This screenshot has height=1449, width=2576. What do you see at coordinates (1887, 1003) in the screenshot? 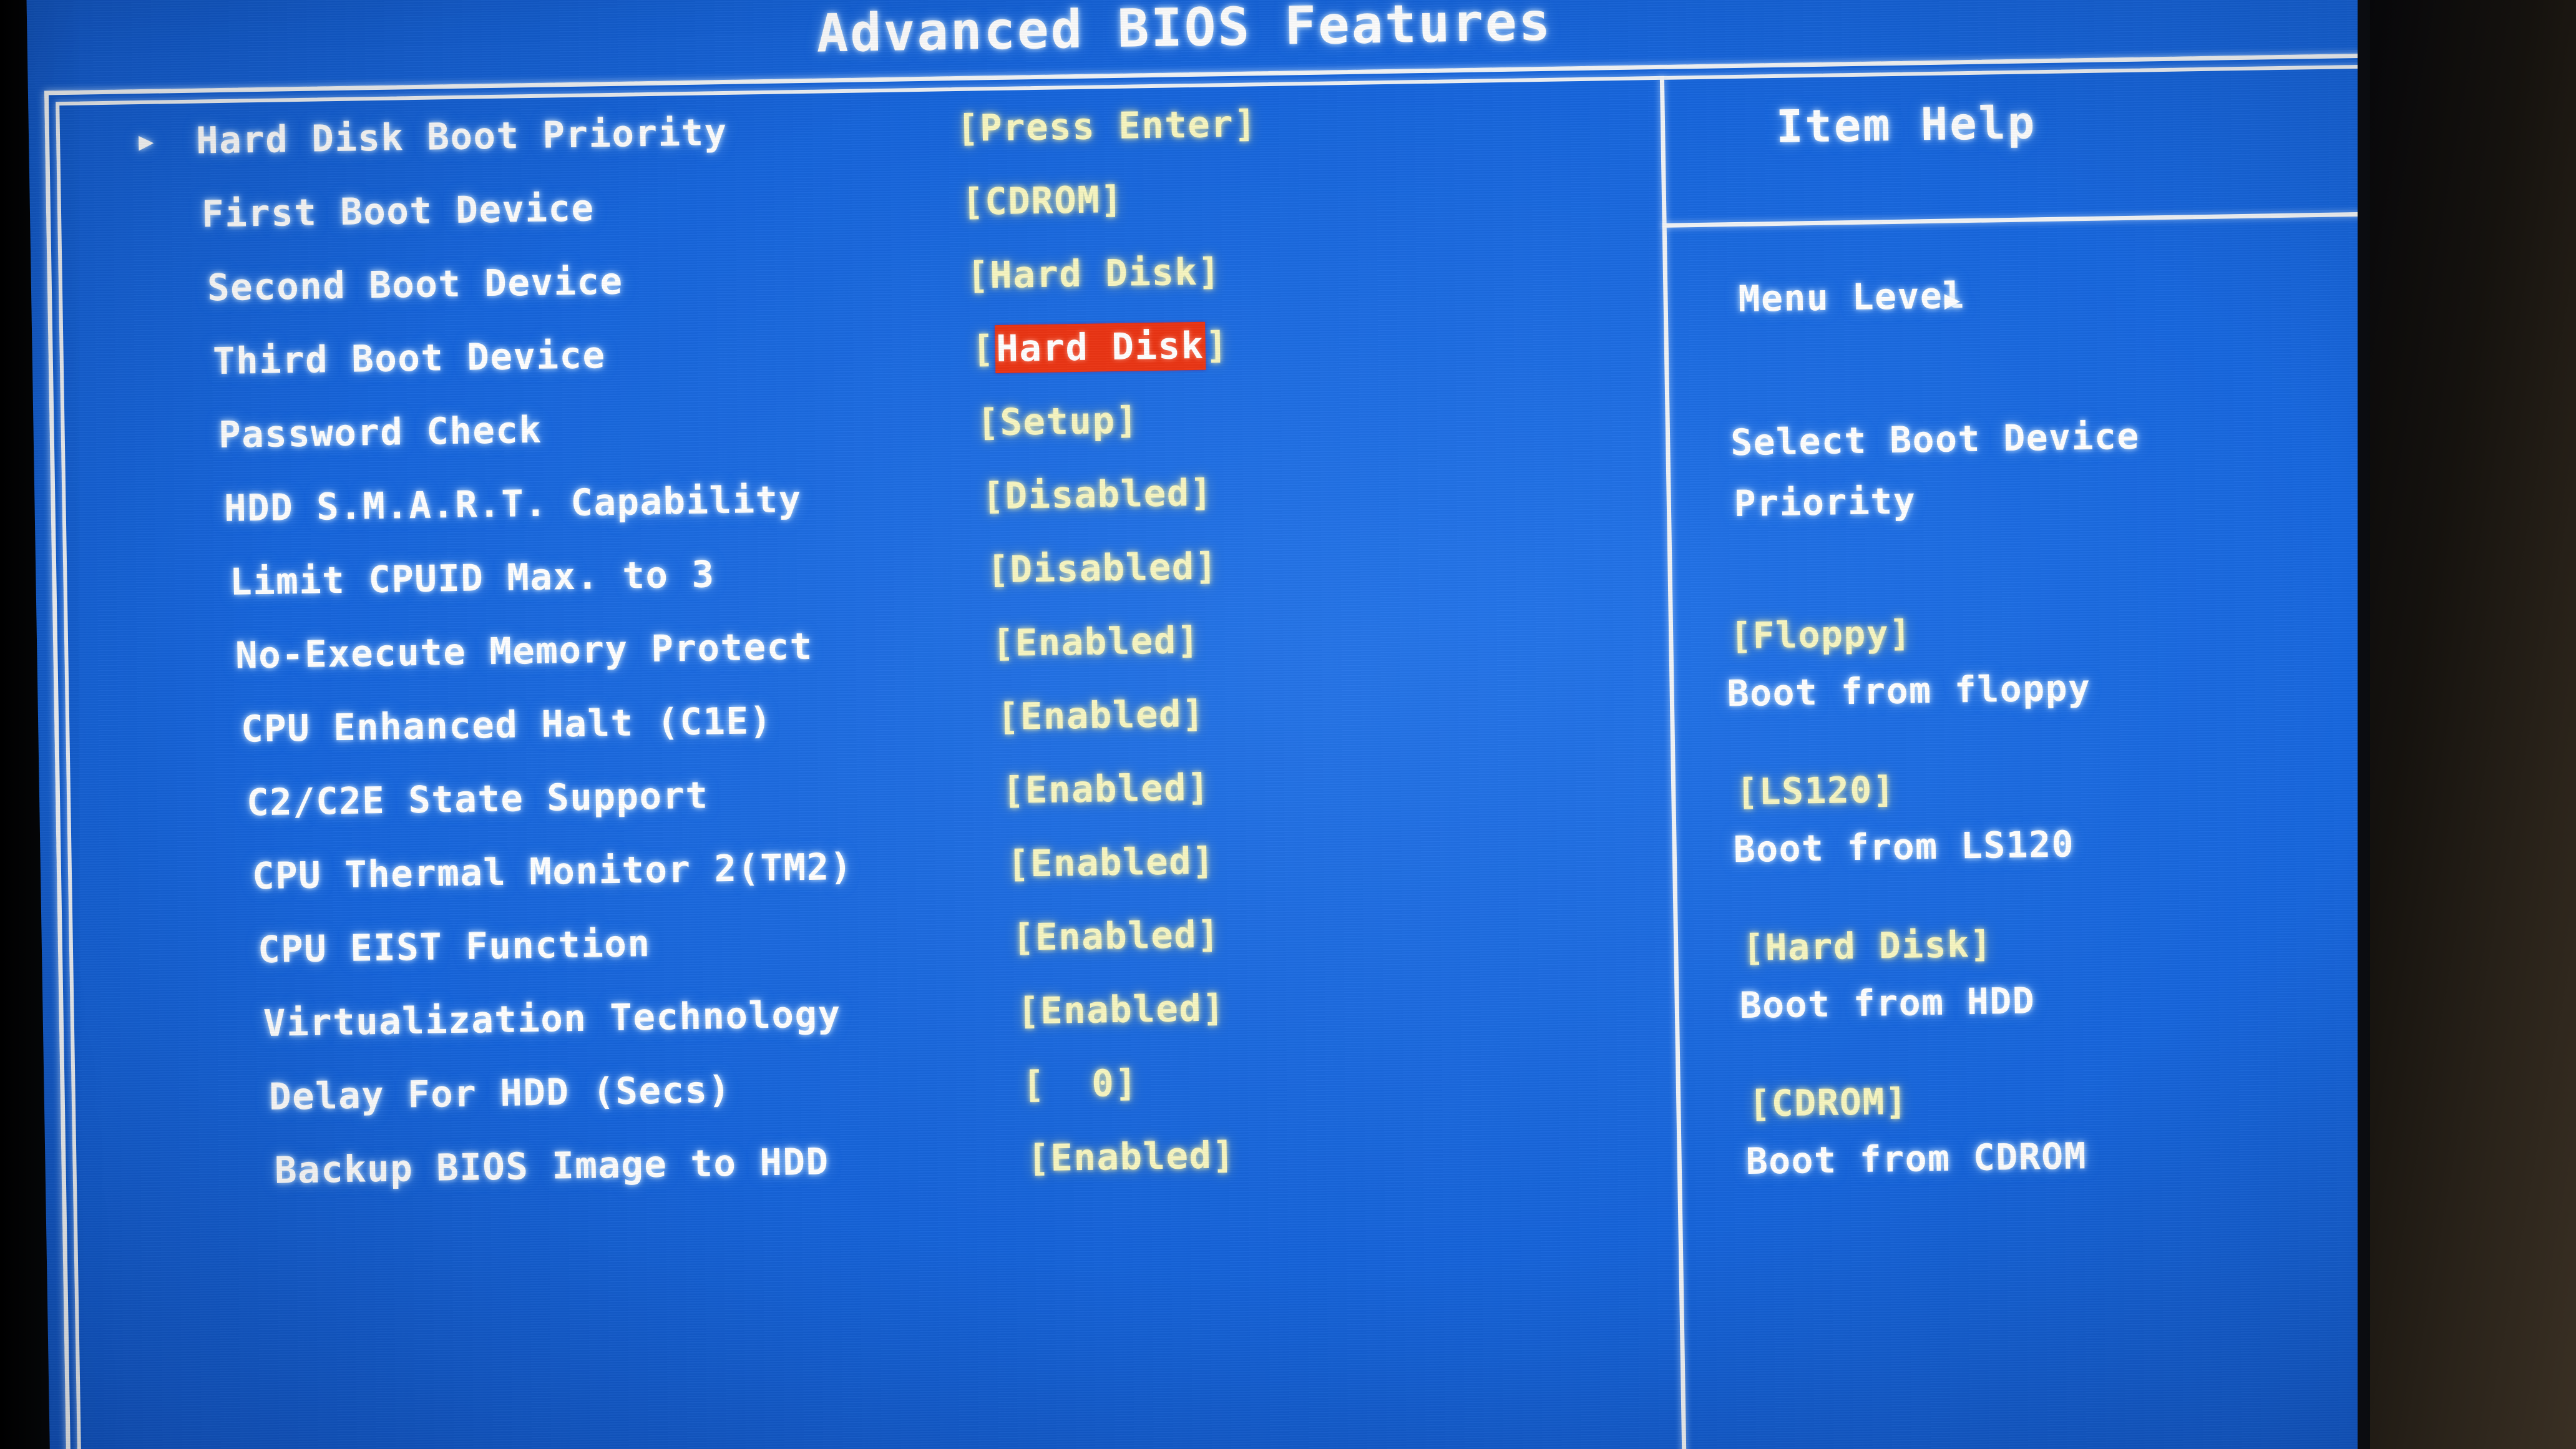
I see `help-option-desc: Boot from HDD` at bounding box center [1887, 1003].